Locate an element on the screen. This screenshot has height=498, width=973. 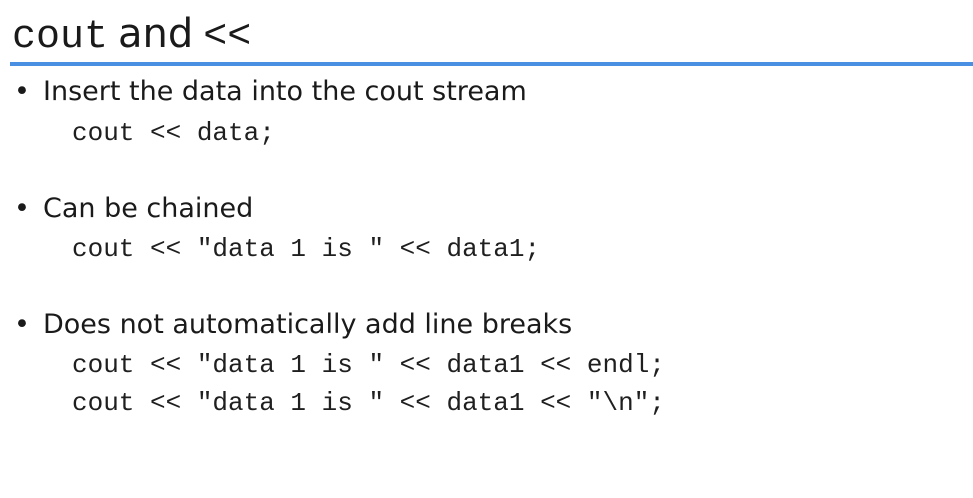
code-line: cout << "data 1 is " << data1; is located at coordinates (306, 249).